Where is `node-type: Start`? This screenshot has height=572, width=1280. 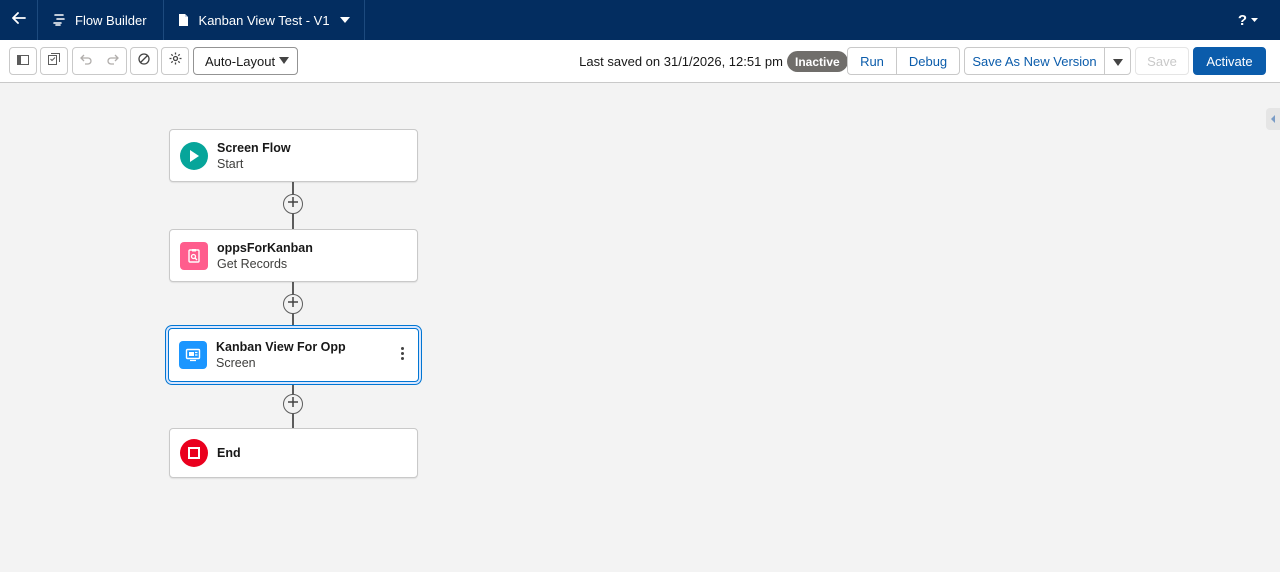
node-type: Start is located at coordinates (230, 163).